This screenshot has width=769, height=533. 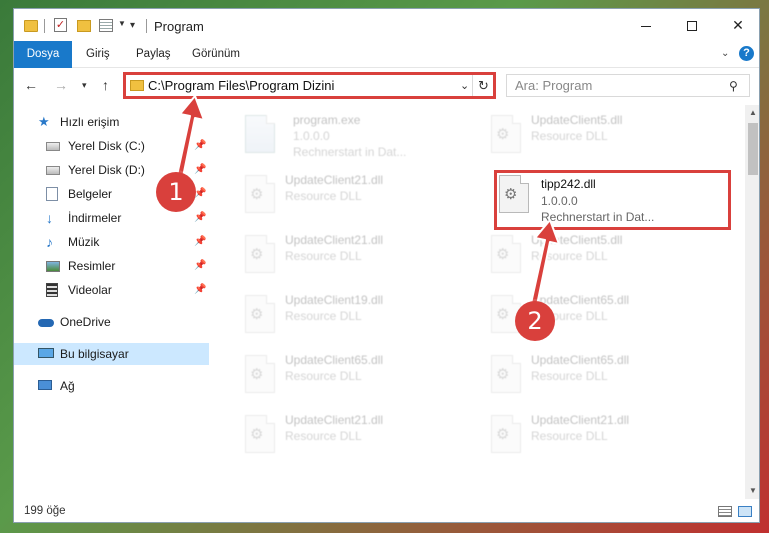 What do you see at coordinates (153, 54) in the screenshot?
I see `tab-share: Paylaş` at bounding box center [153, 54].